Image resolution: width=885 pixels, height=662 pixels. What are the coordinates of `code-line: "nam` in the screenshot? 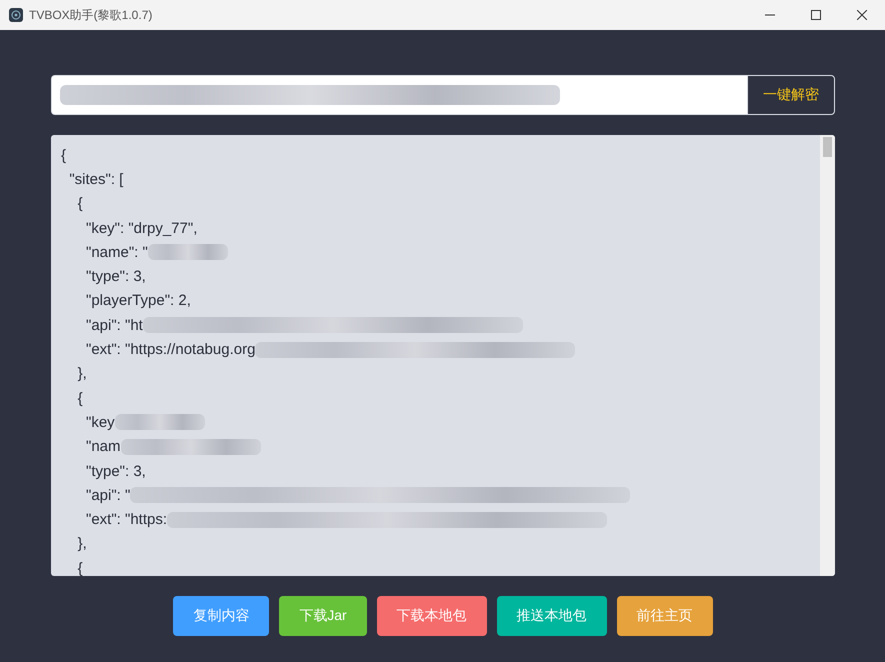 It's located at (103, 447).